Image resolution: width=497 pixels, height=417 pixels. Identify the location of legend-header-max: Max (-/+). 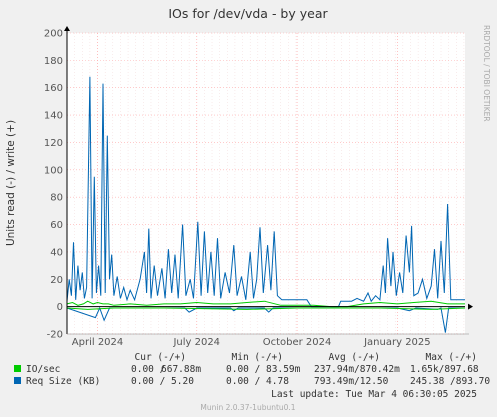
(451, 357).